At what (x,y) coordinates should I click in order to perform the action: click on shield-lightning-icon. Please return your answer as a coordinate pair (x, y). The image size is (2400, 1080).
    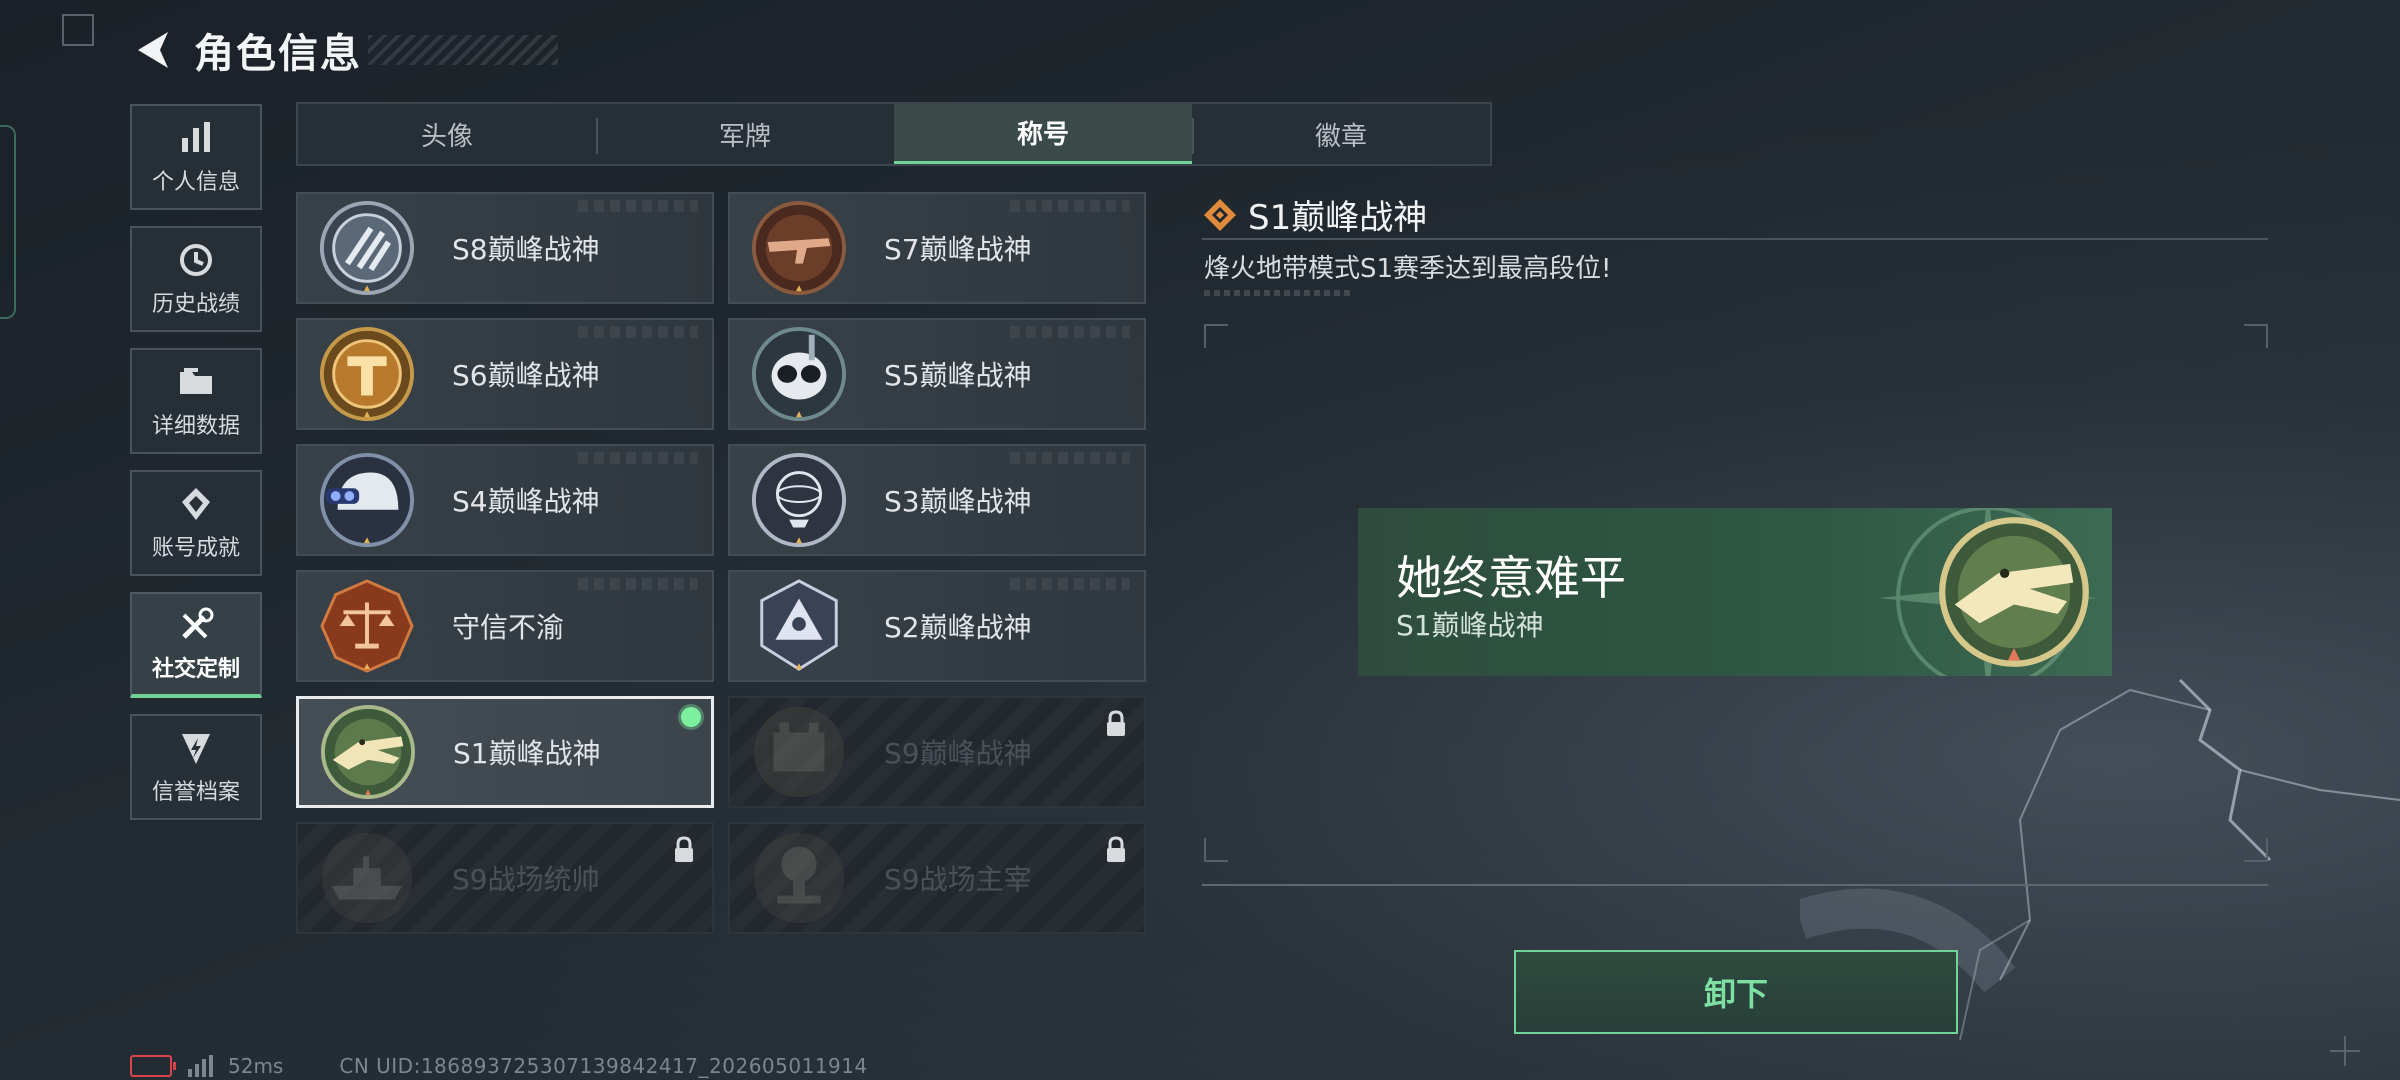
    Looking at the image, I should click on (196, 749).